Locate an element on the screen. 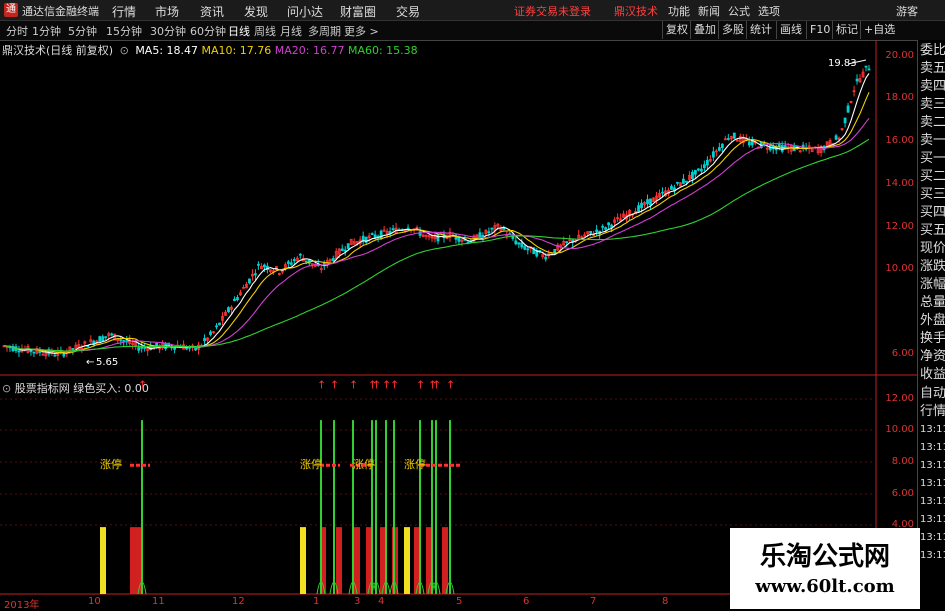  login-status: 证券交易未登录 is located at coordinates (552, 11).